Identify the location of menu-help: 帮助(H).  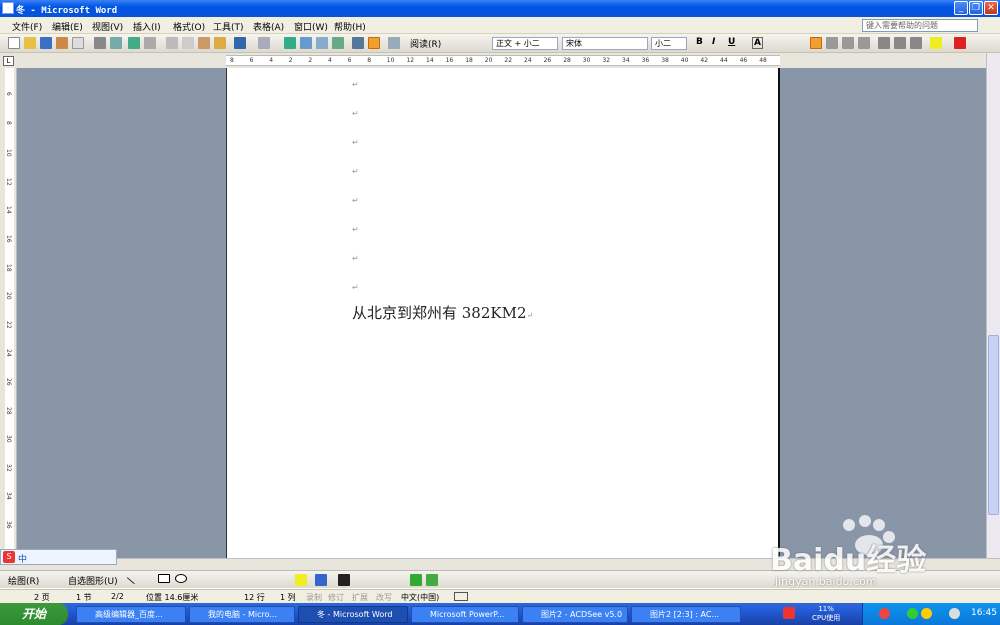
(350, 26).